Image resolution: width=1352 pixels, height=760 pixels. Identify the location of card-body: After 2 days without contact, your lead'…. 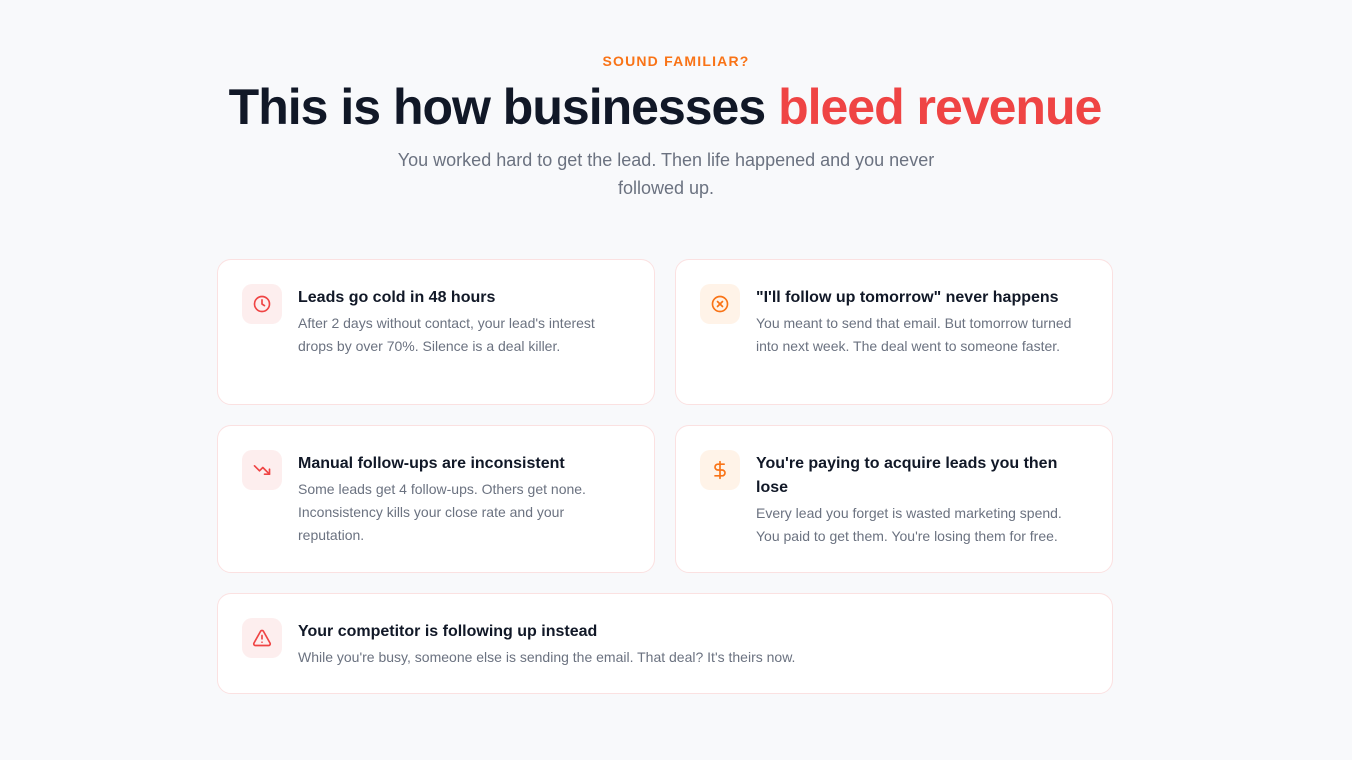
(446, 334).